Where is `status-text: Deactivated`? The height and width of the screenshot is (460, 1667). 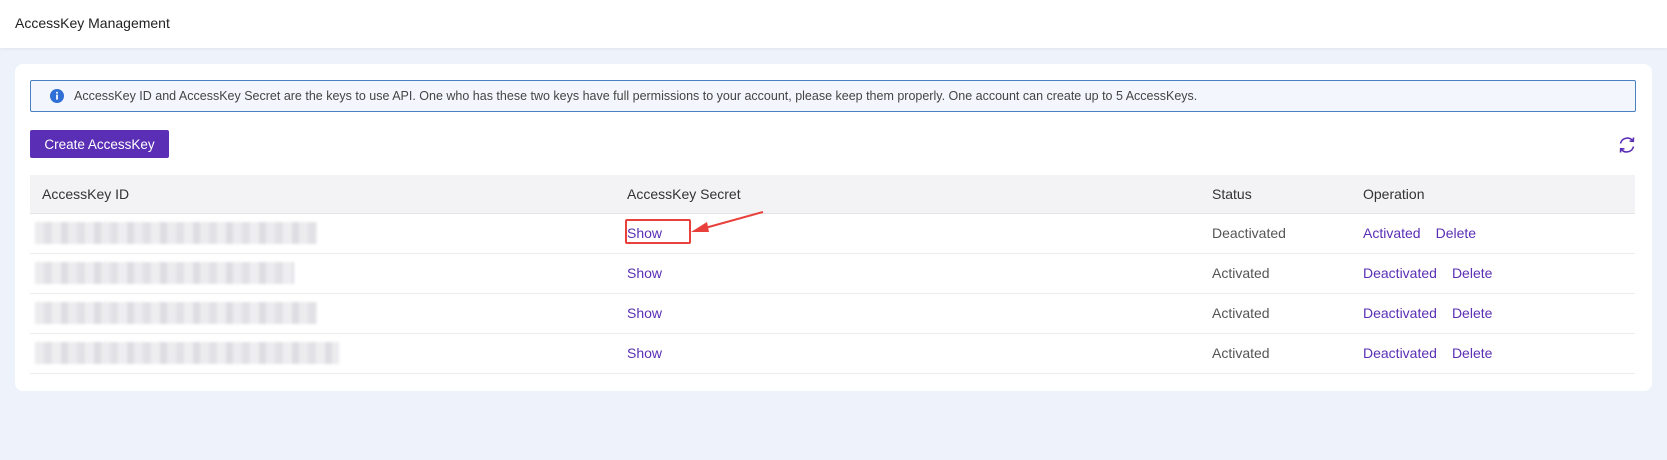
status-text: Deactivated is located at coordinates (1249, 233).